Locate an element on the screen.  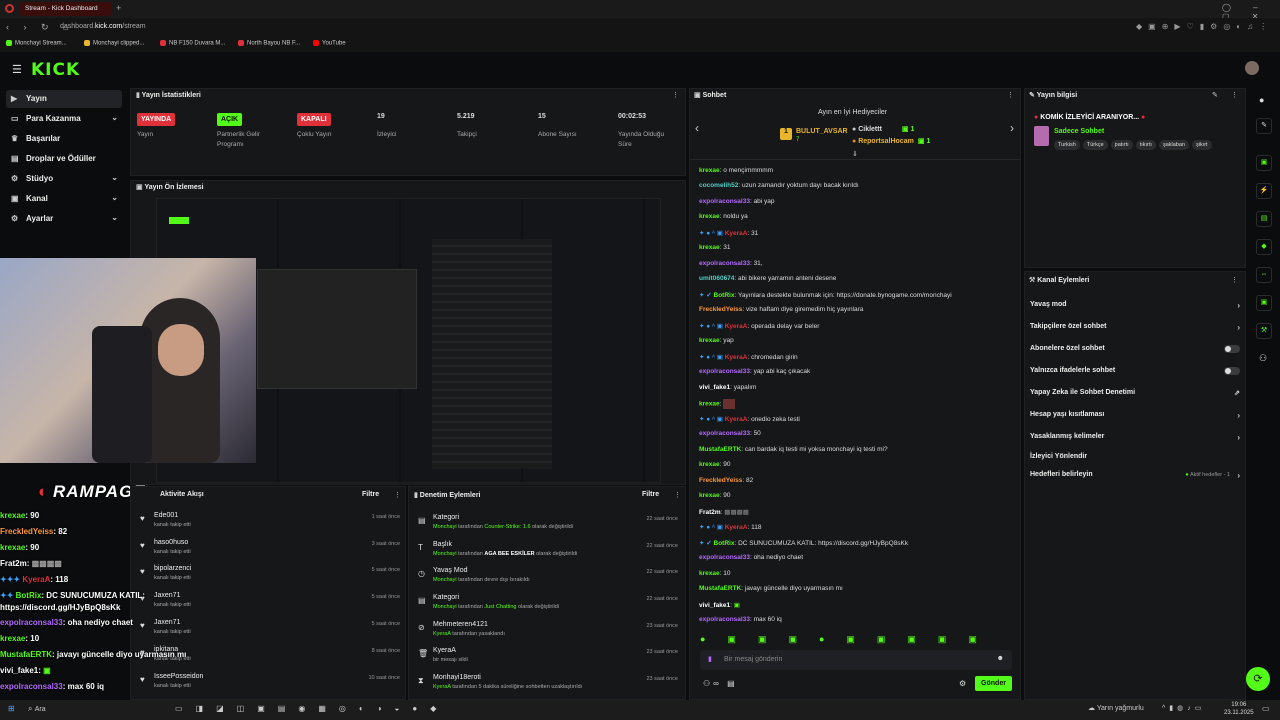
kick-logo: KICK is located at coordinates (55, 70).